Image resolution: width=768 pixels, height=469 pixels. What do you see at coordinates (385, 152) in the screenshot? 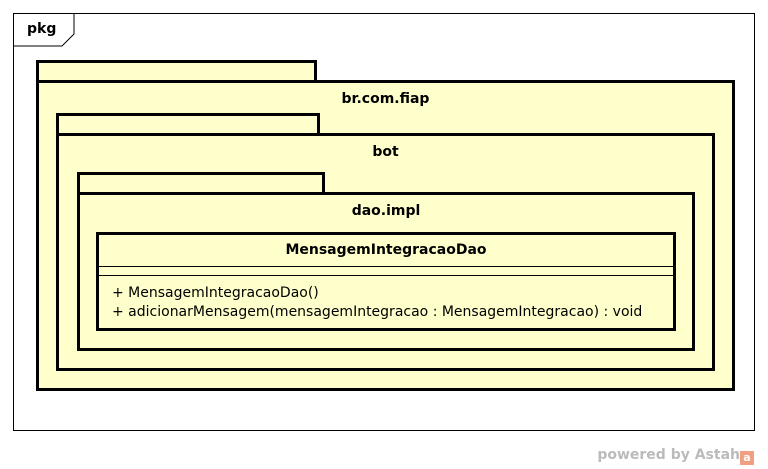
I see `package-name: bot` at bounding box center [385, 152].